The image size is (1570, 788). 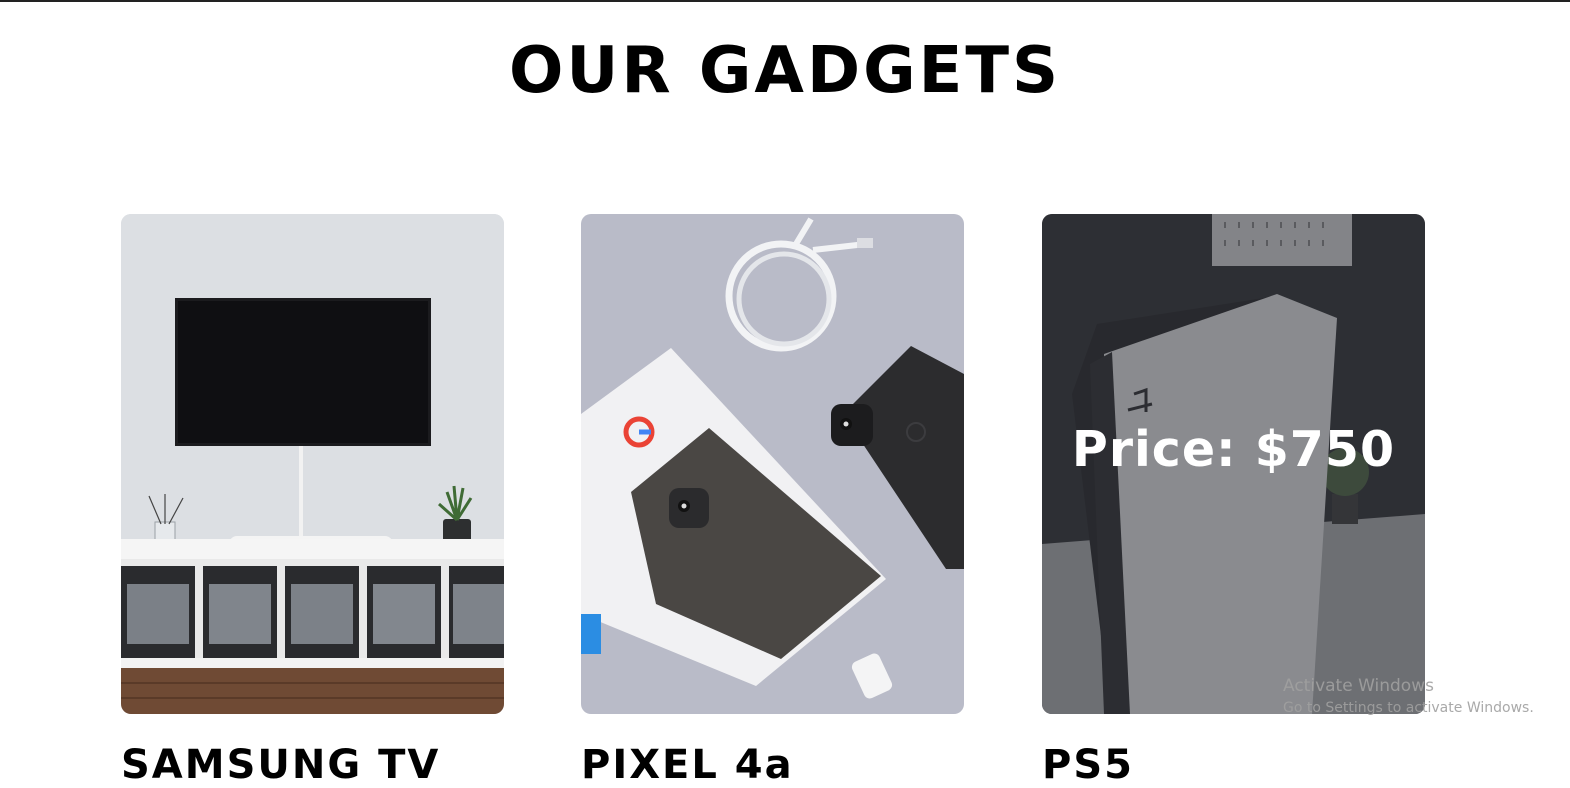 What do you see at coordinates (687, 765) in the screenshot?
I see `product-name-pixel-4a: PIXEL 4a` at bounding box center [687, 765].